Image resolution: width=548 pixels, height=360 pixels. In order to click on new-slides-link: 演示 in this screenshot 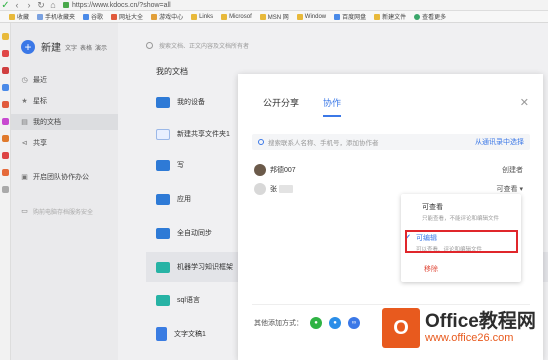, I will do `click(101, 47)`.